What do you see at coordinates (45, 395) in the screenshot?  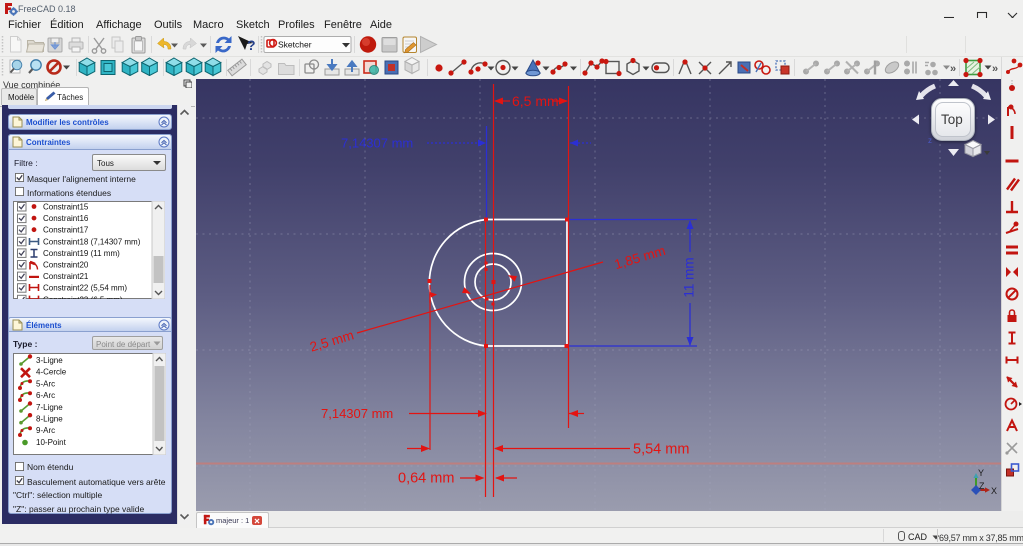 I see `svg-text: 6-Arc` at bounding box center [45, 395].